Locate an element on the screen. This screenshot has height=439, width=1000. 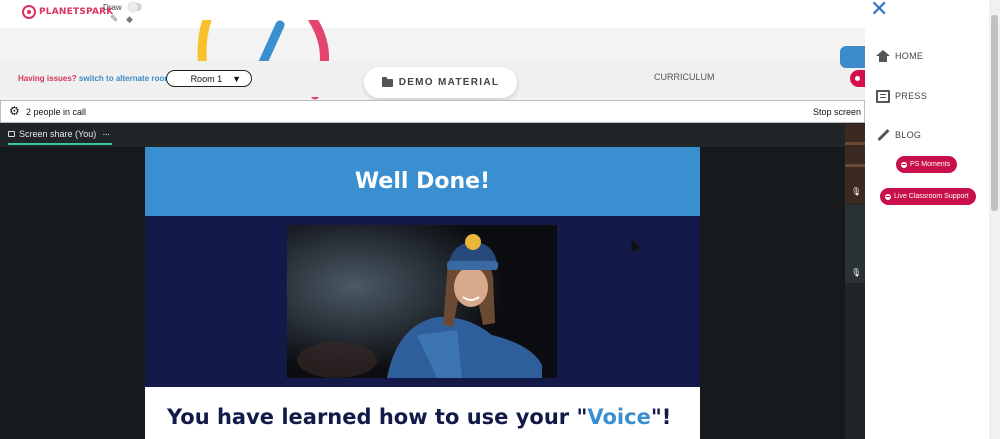
press-icon is located at coordinates (883, 96).